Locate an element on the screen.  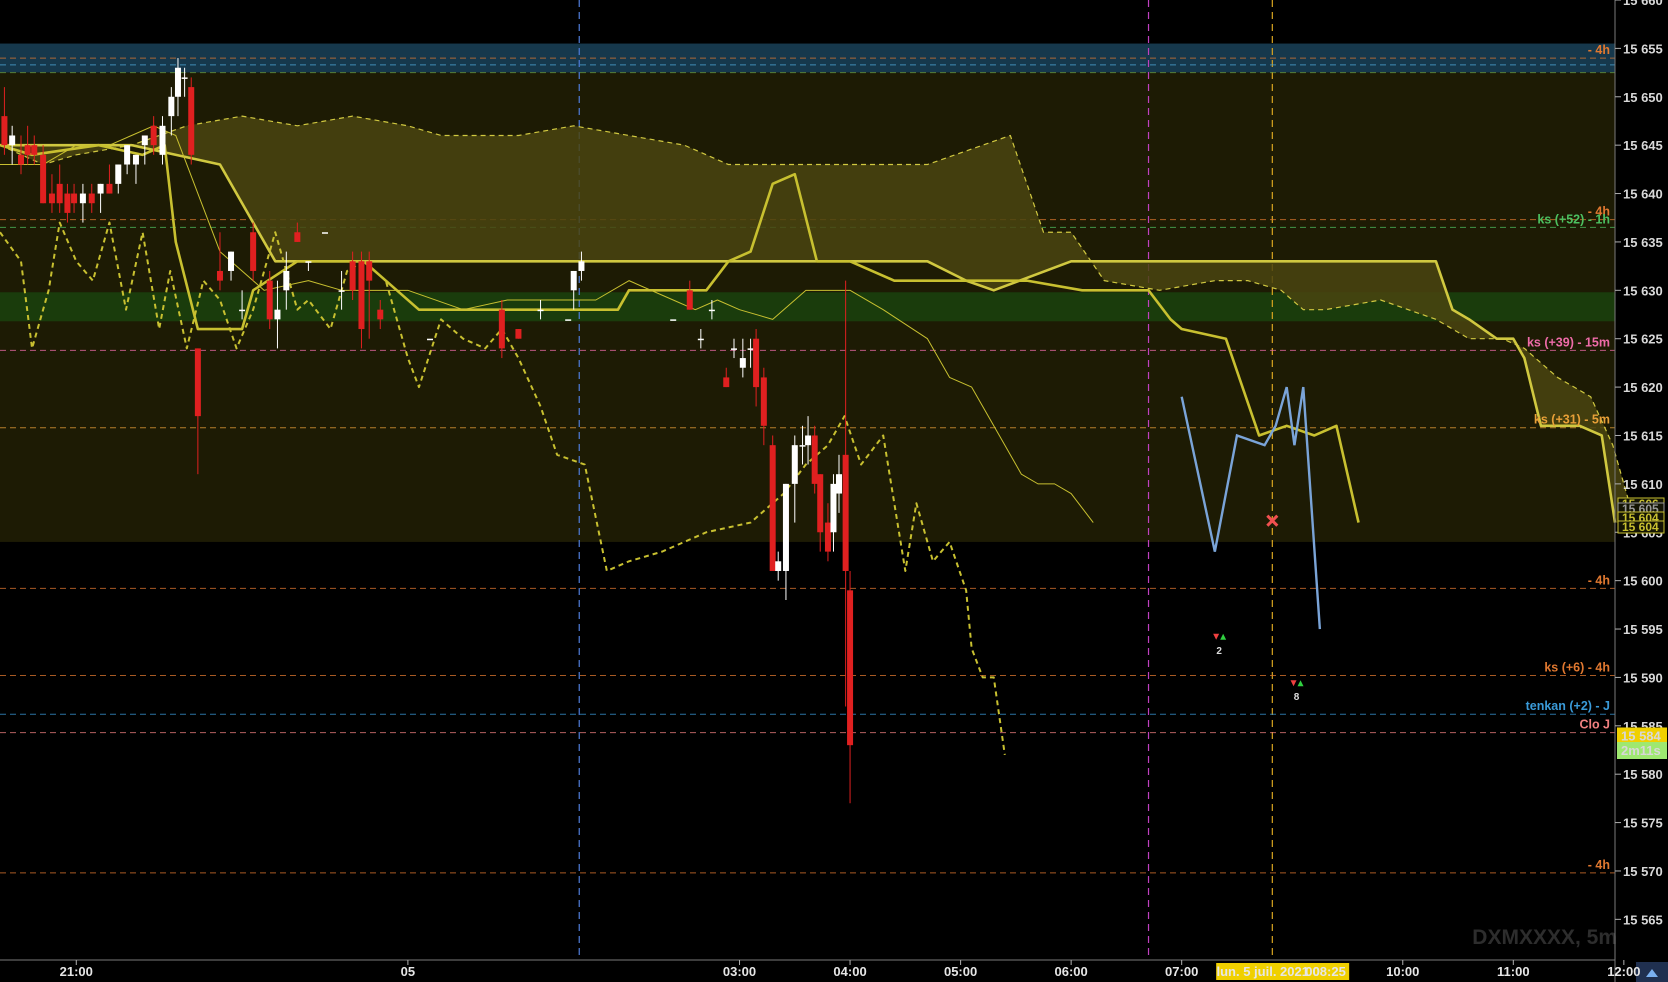
price-tick-label-14: 15 635 is located at coordinates (1643, 242).